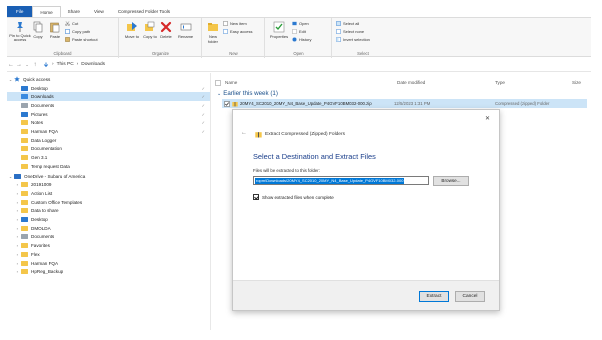 The width and height of the screenshot is (602, 340). I want to click on paste-button: Paste, so click(55, 30).